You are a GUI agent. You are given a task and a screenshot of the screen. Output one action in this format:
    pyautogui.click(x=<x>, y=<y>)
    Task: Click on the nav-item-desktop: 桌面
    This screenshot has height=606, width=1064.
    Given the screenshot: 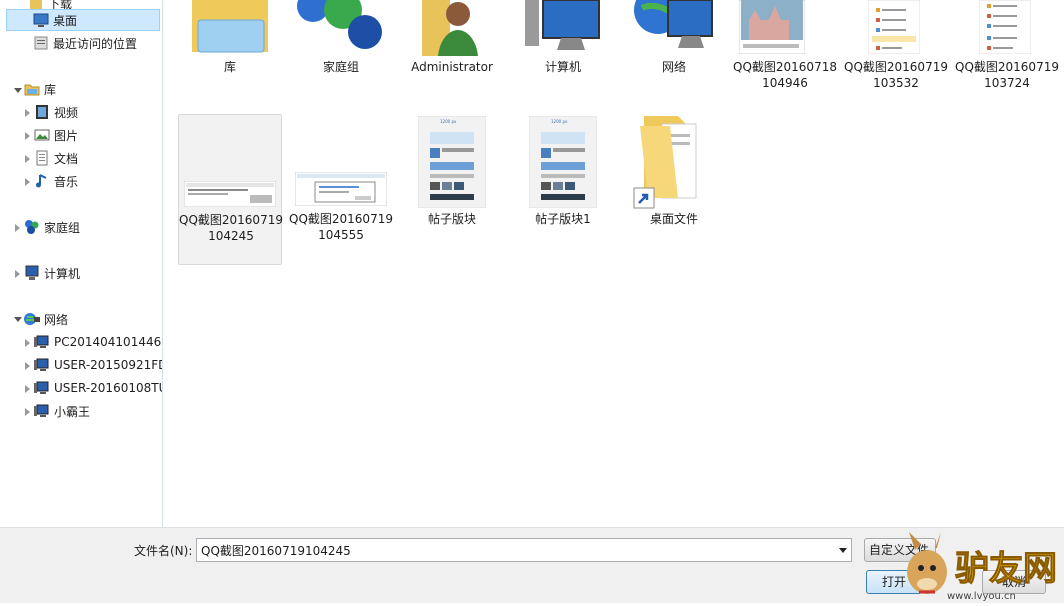 What is the action you would take?
    pyautogui.click(x=83, y=20)
    